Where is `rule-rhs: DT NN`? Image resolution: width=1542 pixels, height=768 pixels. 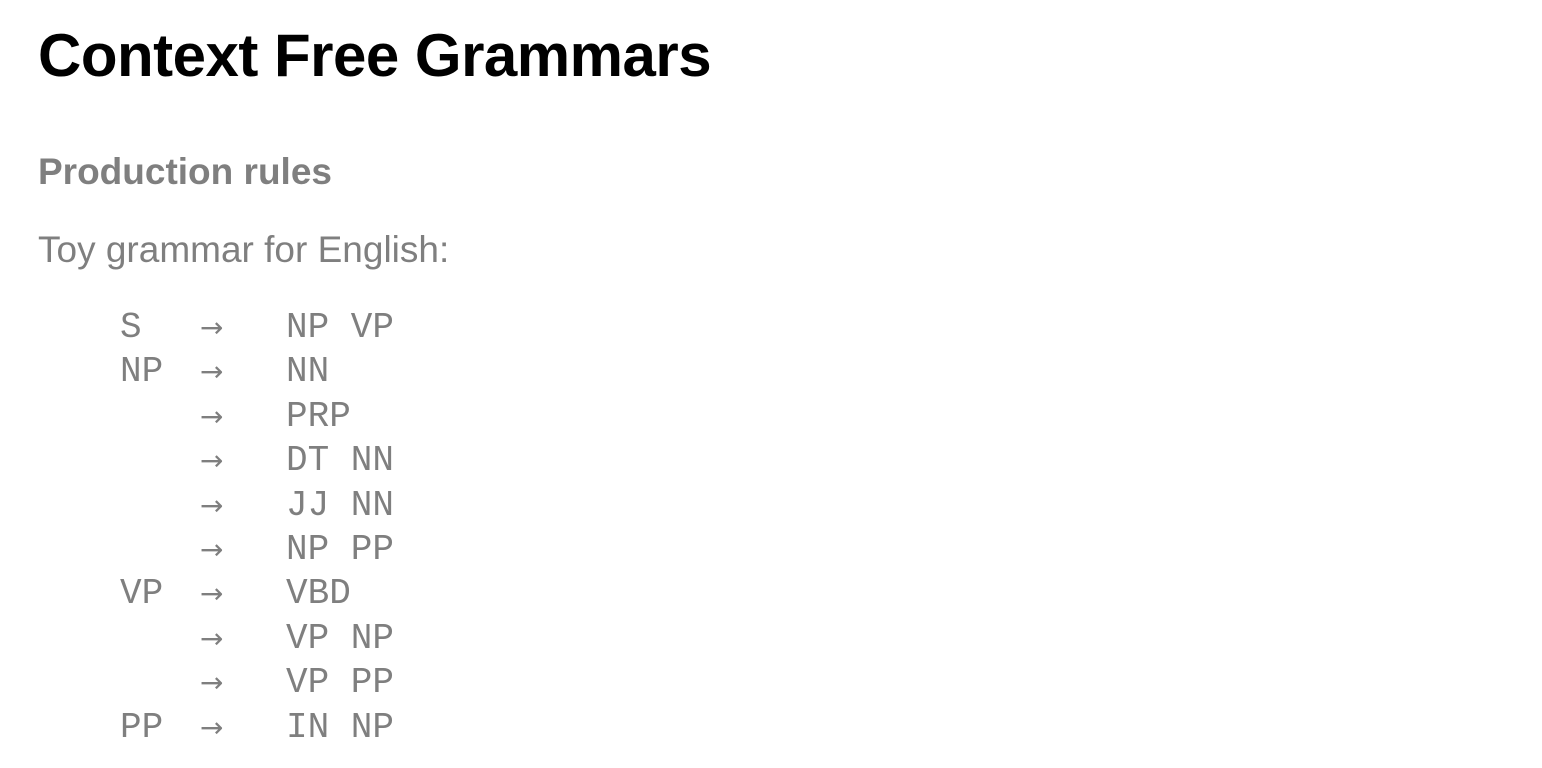 rule-rhs: DT NN is located at coordinates (340, 461).